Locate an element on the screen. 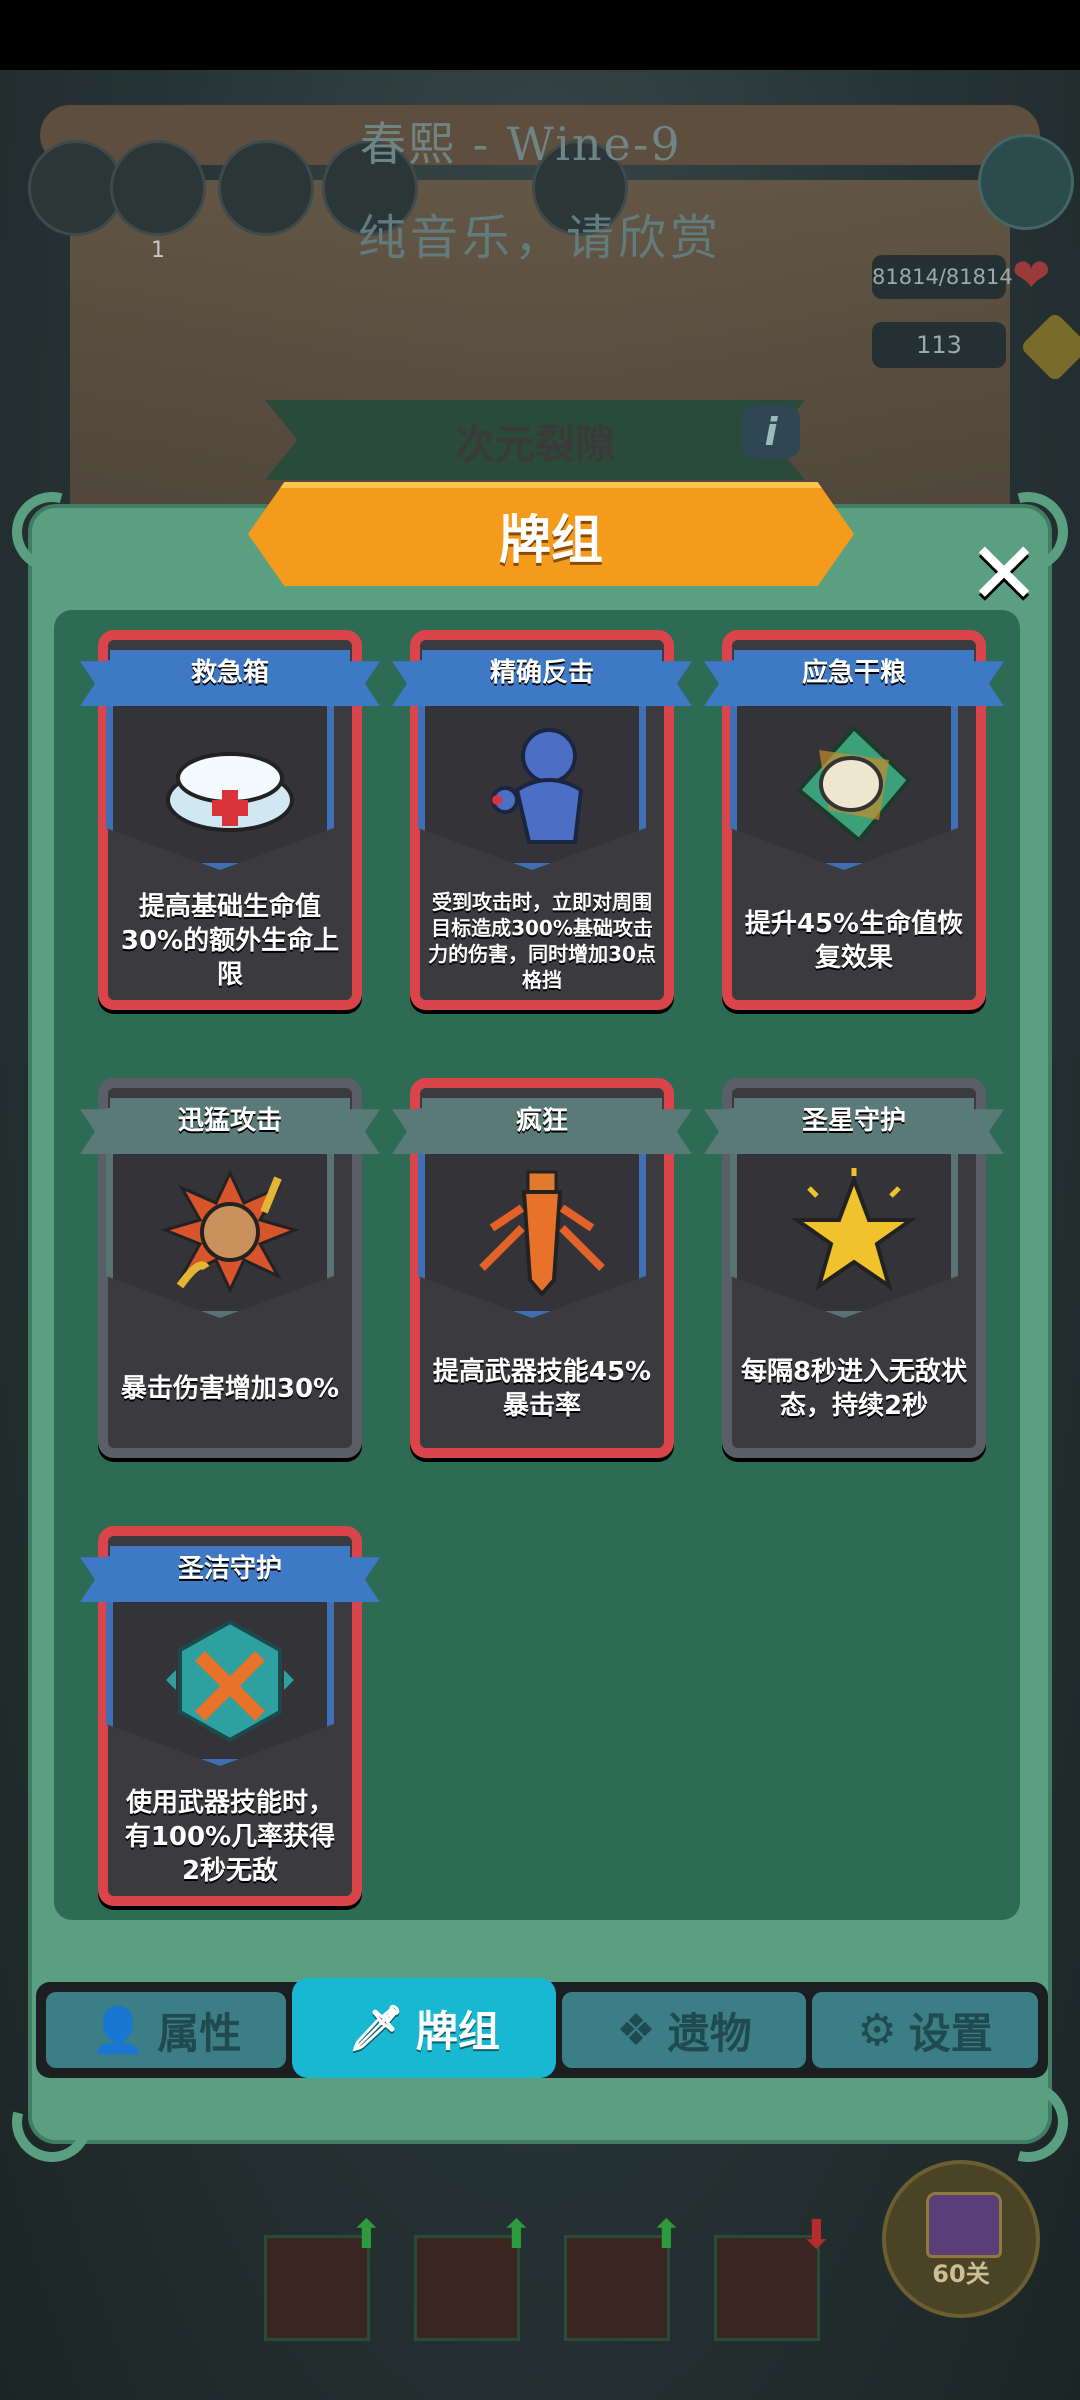 The width and height of the screenshot is (1080, 2400). chest-icon is located at coordinates (964, 2225).